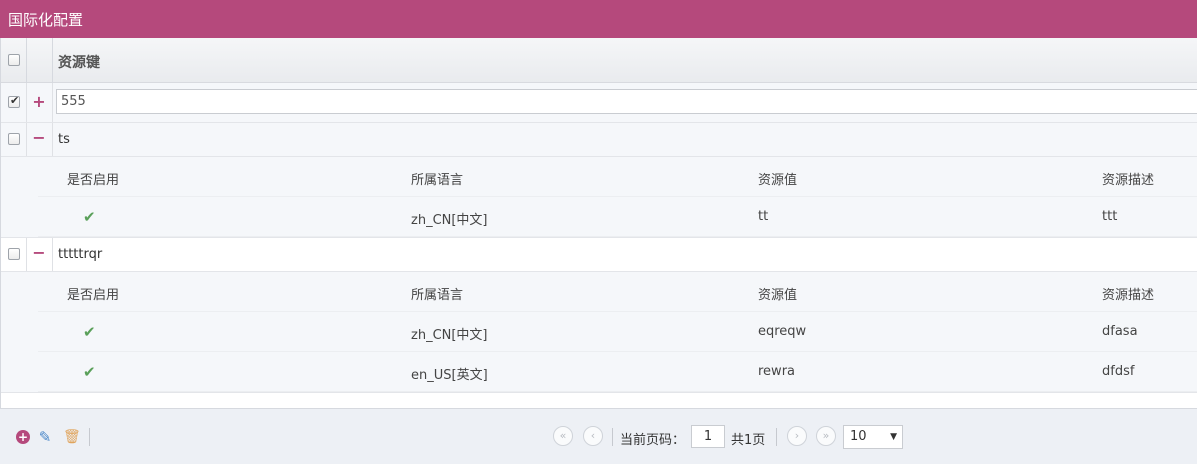 This screenshot has height=464, width=1197. I want to click on detail-value: eqreqw, so click(782, 331).